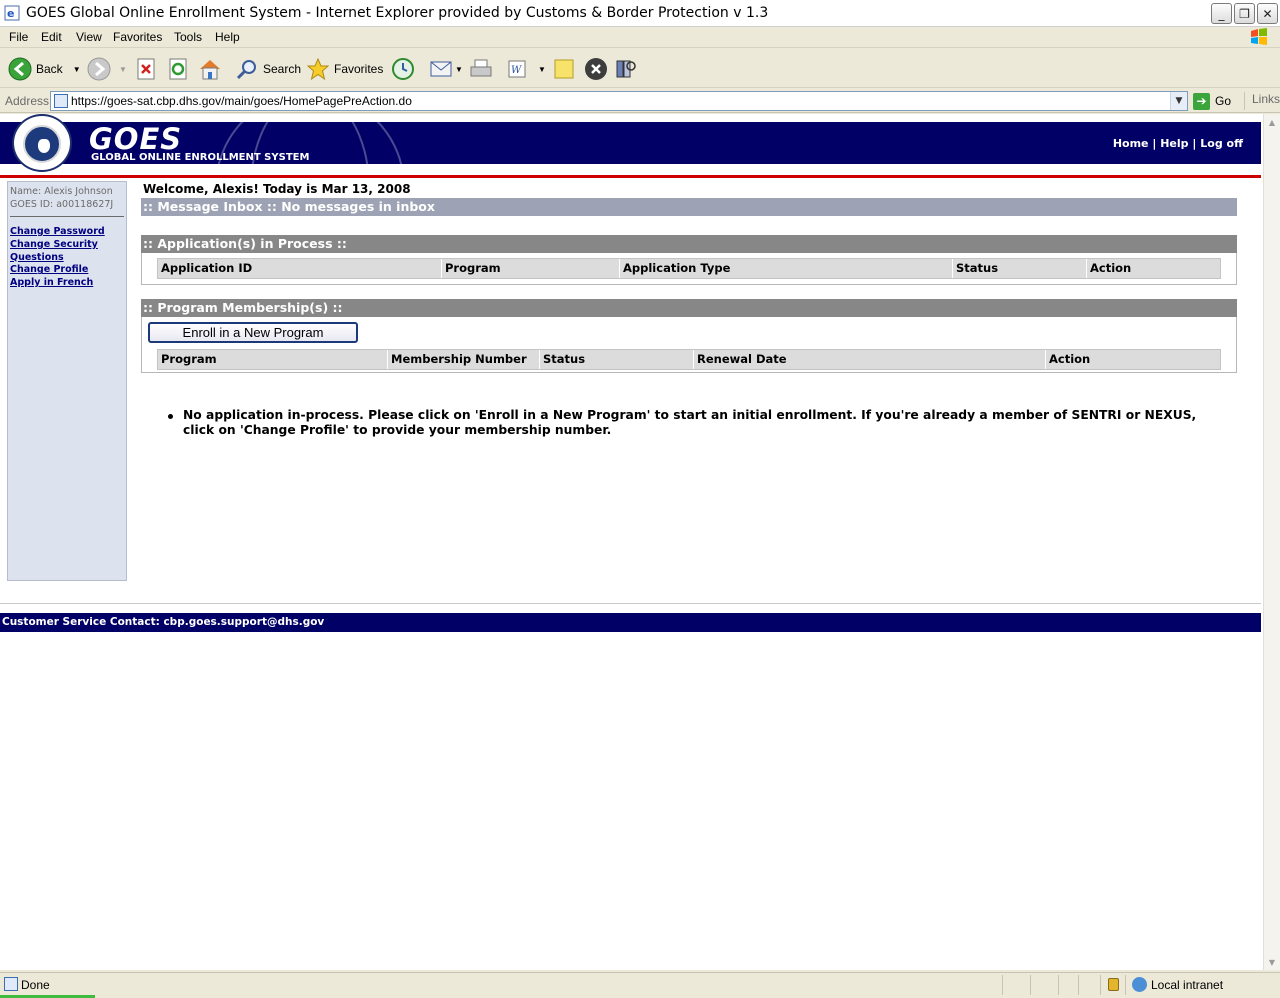 The image size is (1280, 998). Describe the element at coordinates (62, 204) in the screenshot. I see `goes-id: GOES ID: a00118627J` at that location.